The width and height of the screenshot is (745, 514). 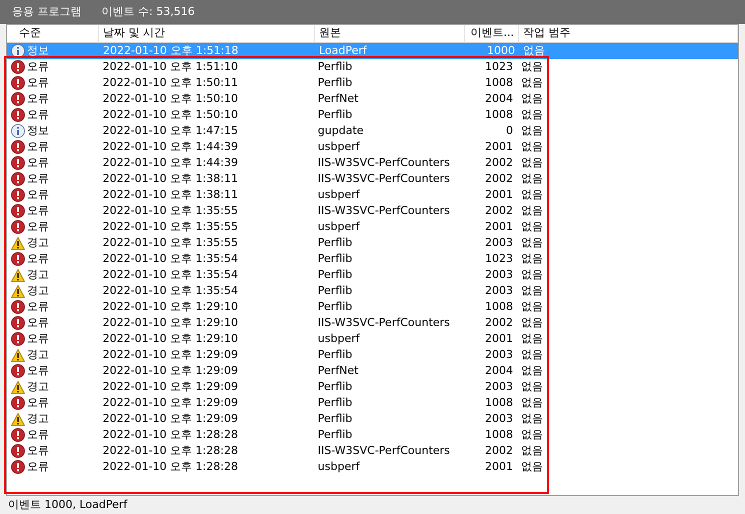 I want to click on event-row: 경고 2022-01-10 오후 1:35:55 Perflib 2003 없음, so click(x=275, y=243).